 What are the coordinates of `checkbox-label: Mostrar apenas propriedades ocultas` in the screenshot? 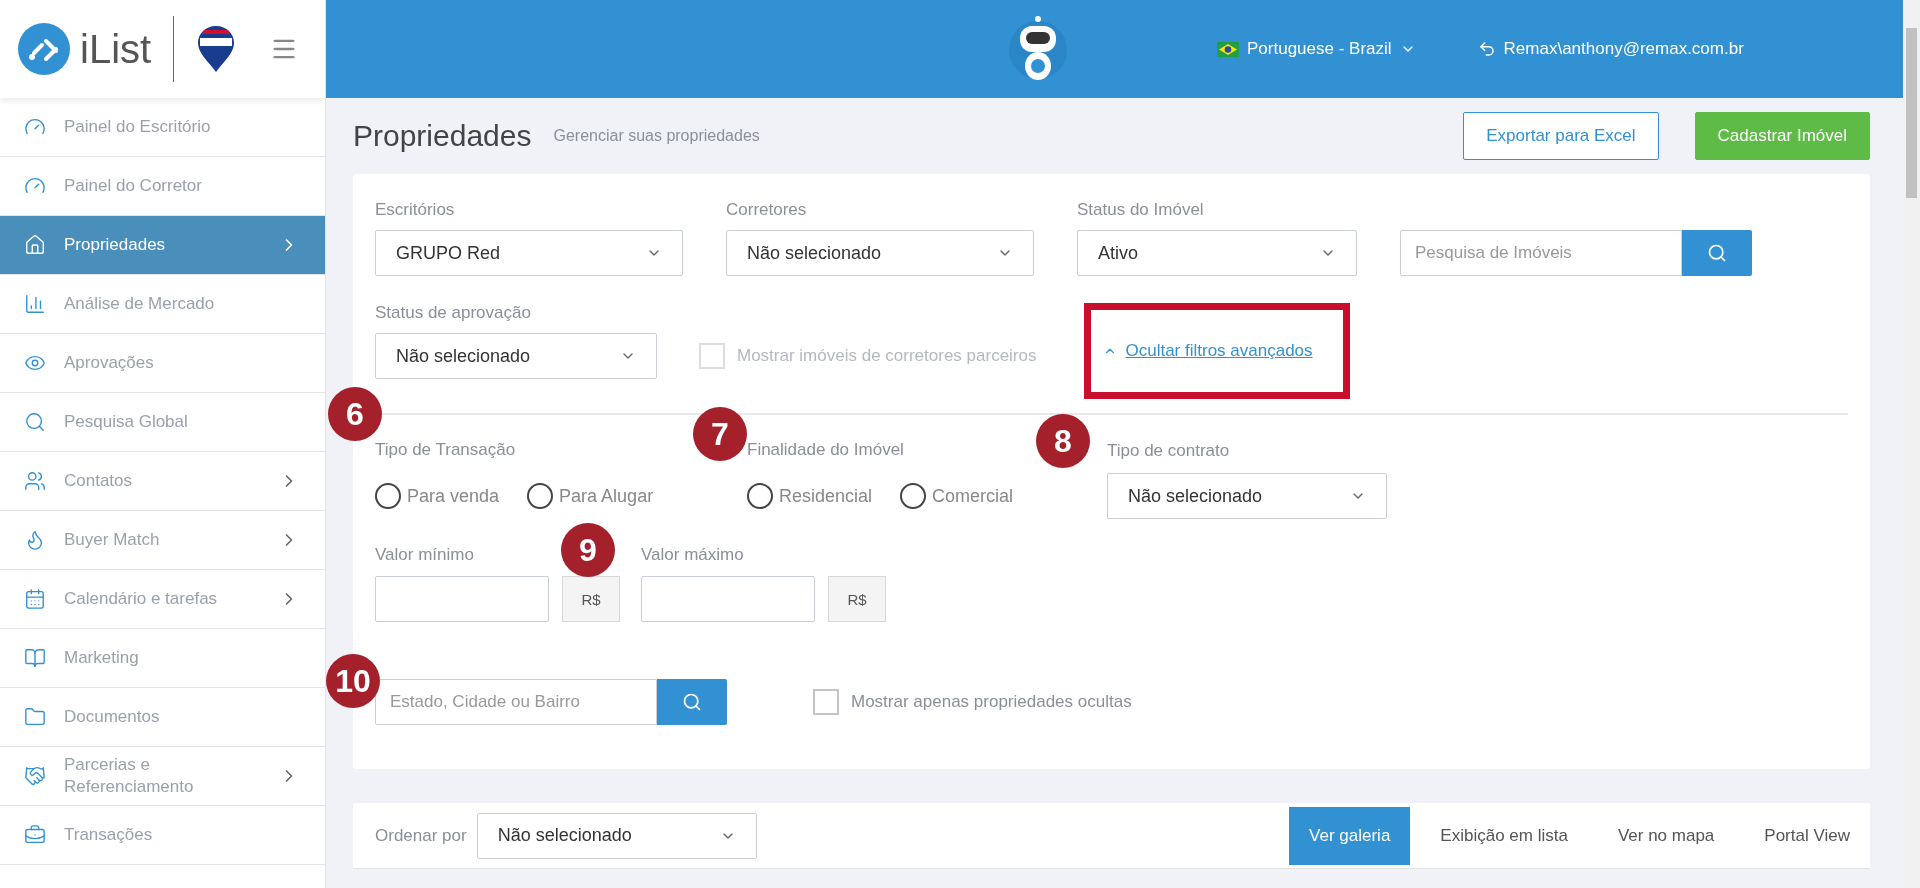 It's located at (991, 702).